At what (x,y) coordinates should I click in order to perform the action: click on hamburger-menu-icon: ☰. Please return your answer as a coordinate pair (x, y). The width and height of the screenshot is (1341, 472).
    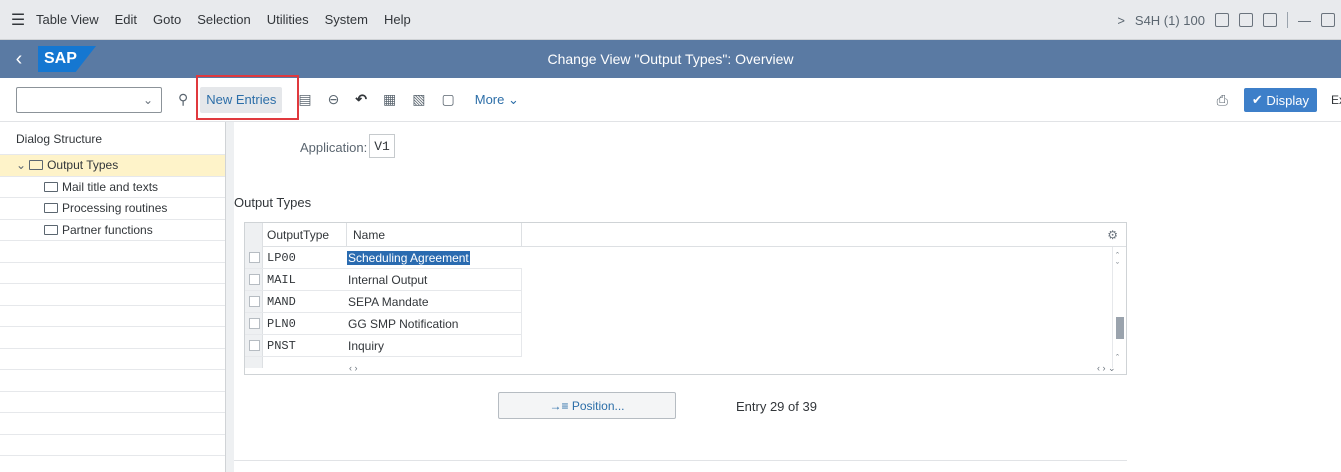
    Looking at the image, I should click on (18, 20).